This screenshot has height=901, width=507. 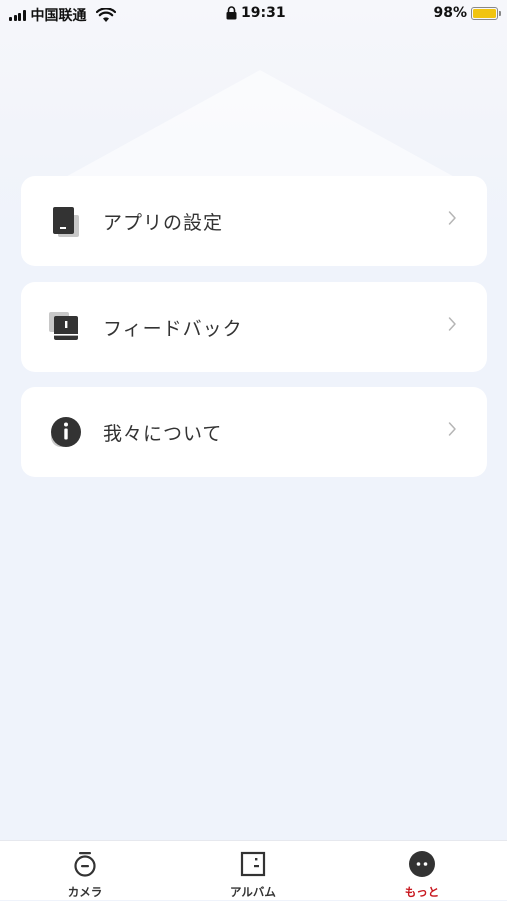 I want to click on tab-camera: カメラ, so click(x=85, y=871).